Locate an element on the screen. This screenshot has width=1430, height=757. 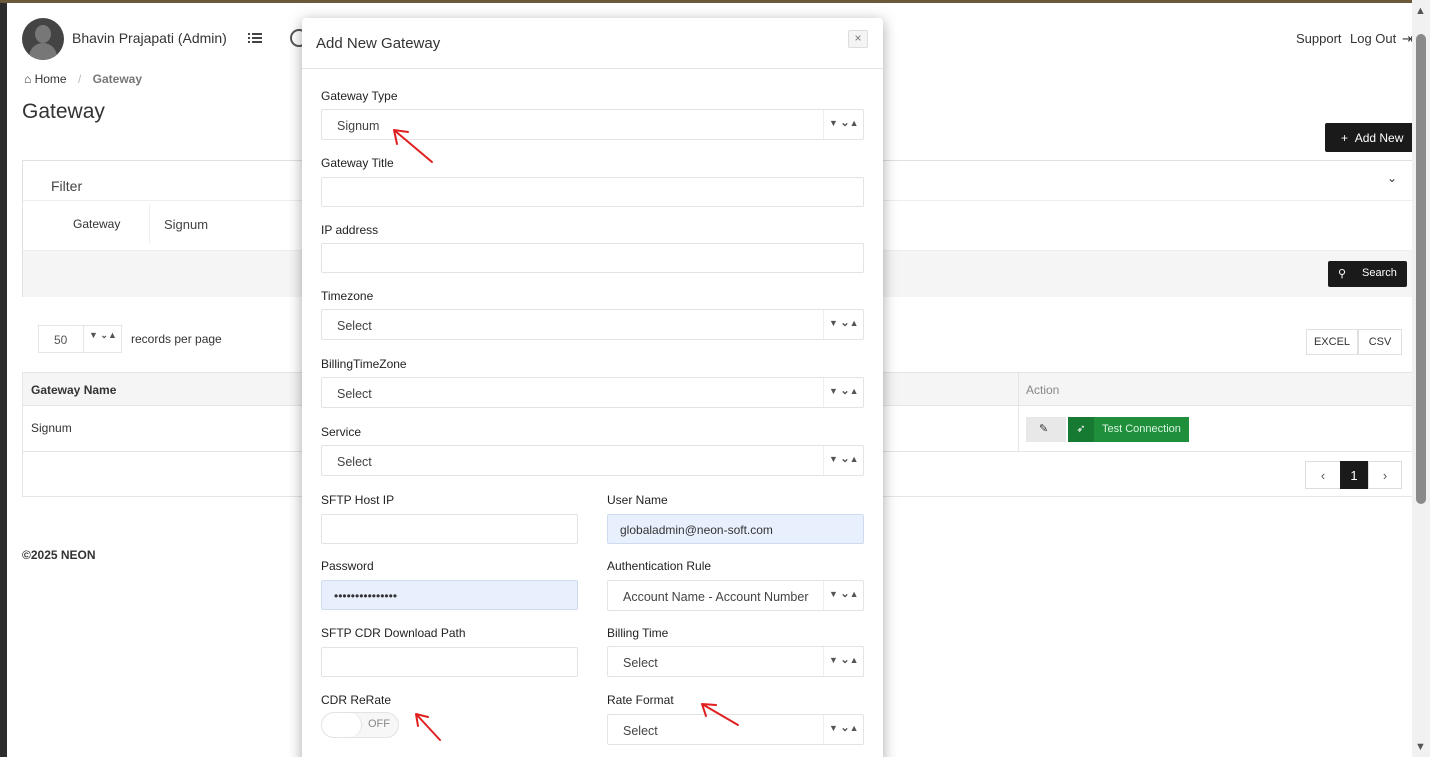
timezone-select: Select ▼ ⌄▲ is located at coordinates (592, 324).